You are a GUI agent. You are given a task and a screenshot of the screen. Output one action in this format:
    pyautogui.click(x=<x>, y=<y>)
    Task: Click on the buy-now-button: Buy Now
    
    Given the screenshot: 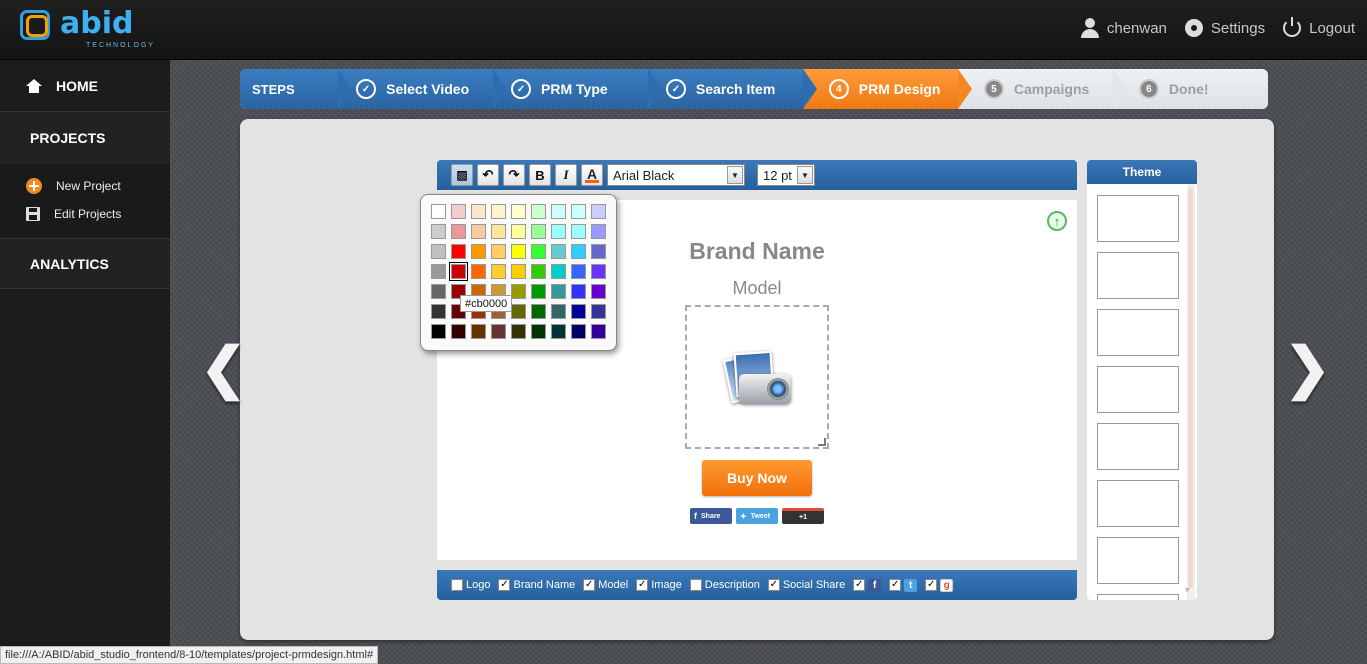 What is the action you would take?
    pyautogui.click(x=757, y=478)
    